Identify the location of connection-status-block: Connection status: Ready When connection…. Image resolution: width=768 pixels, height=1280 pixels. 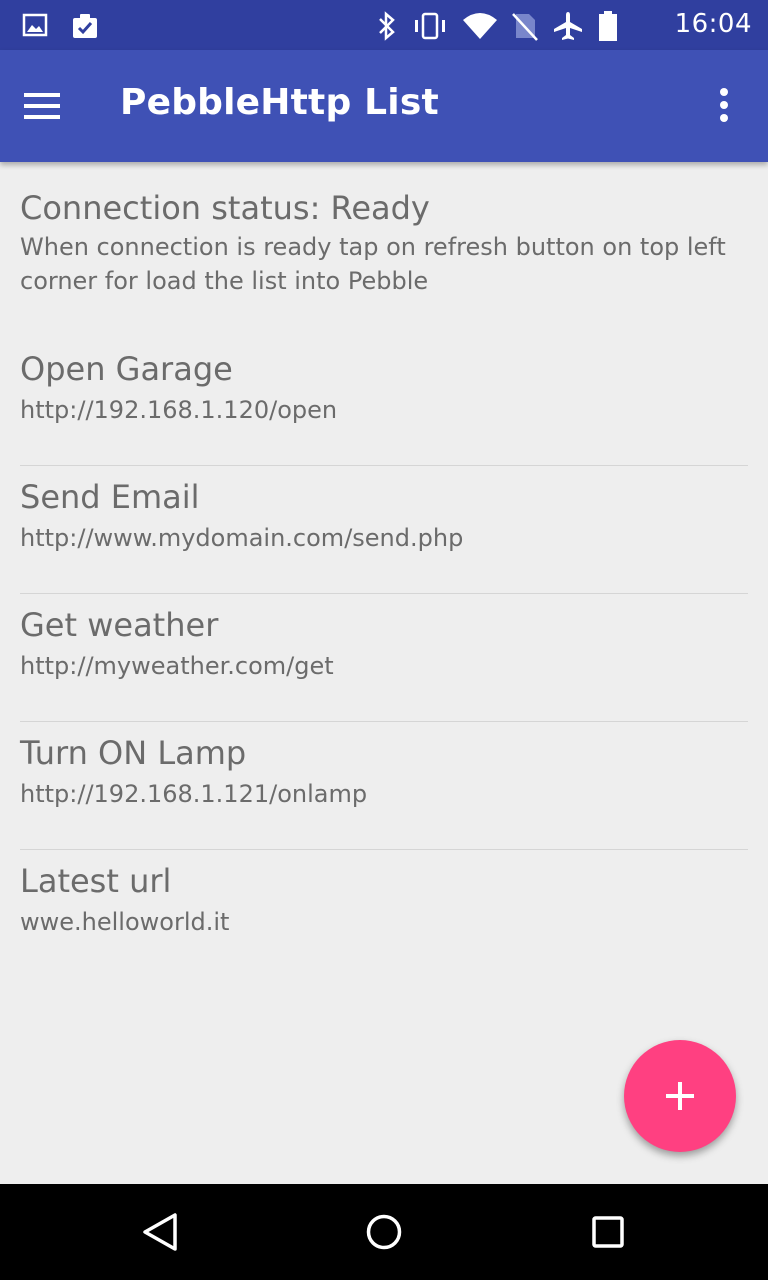
(384, 242).